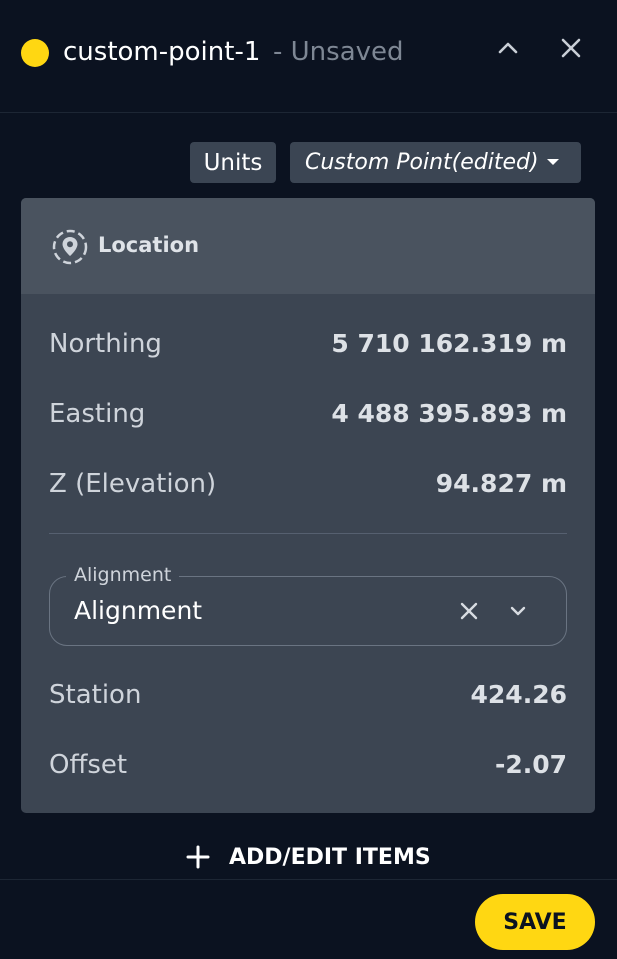 This screenshot has width=617, height=959. What do you see at coordinates (501, 483) in the screenshot?
I see `elevation-value: 94.827 m` at bounding box center [501, 483].